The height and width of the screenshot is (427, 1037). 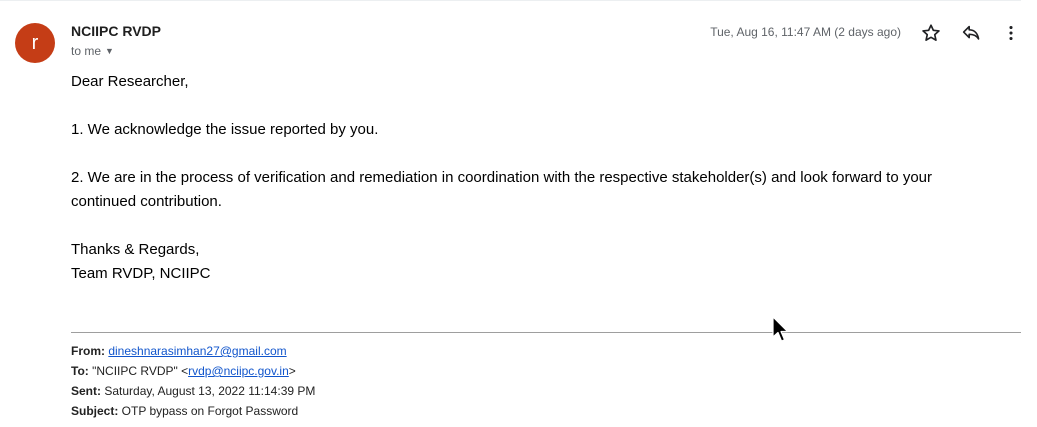 What do you see at coordinates (80, 371) in the screenshot?
I see `quoted-to-label: To:` at bounding box center [80, 371].